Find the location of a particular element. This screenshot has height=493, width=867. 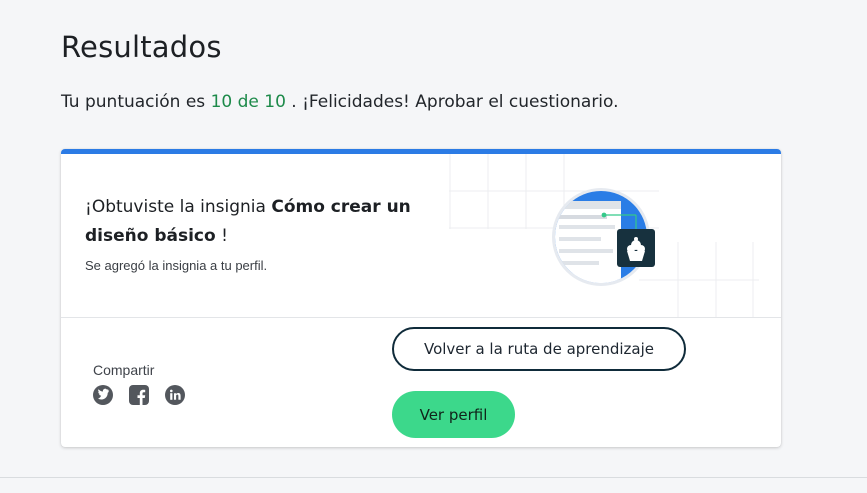

score-prefix: Tu puntuación es is located at coordinates (133, 102).